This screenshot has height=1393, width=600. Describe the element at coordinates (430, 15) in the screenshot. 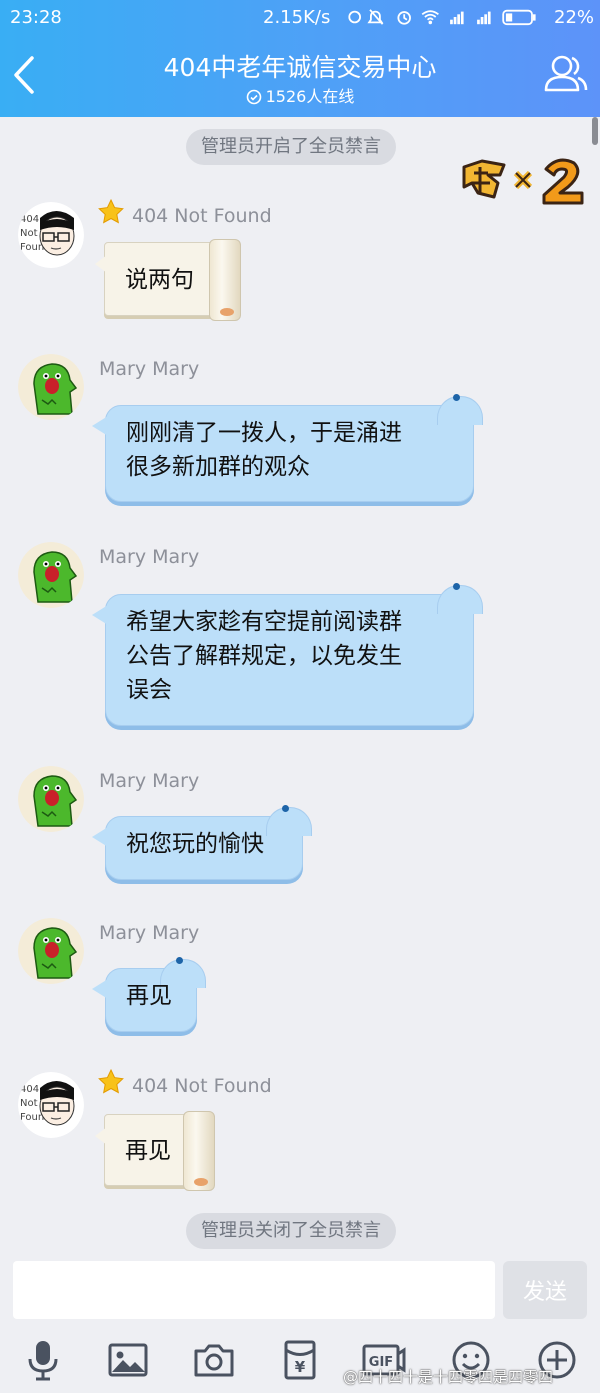

I see `wifi-icon` at that location.